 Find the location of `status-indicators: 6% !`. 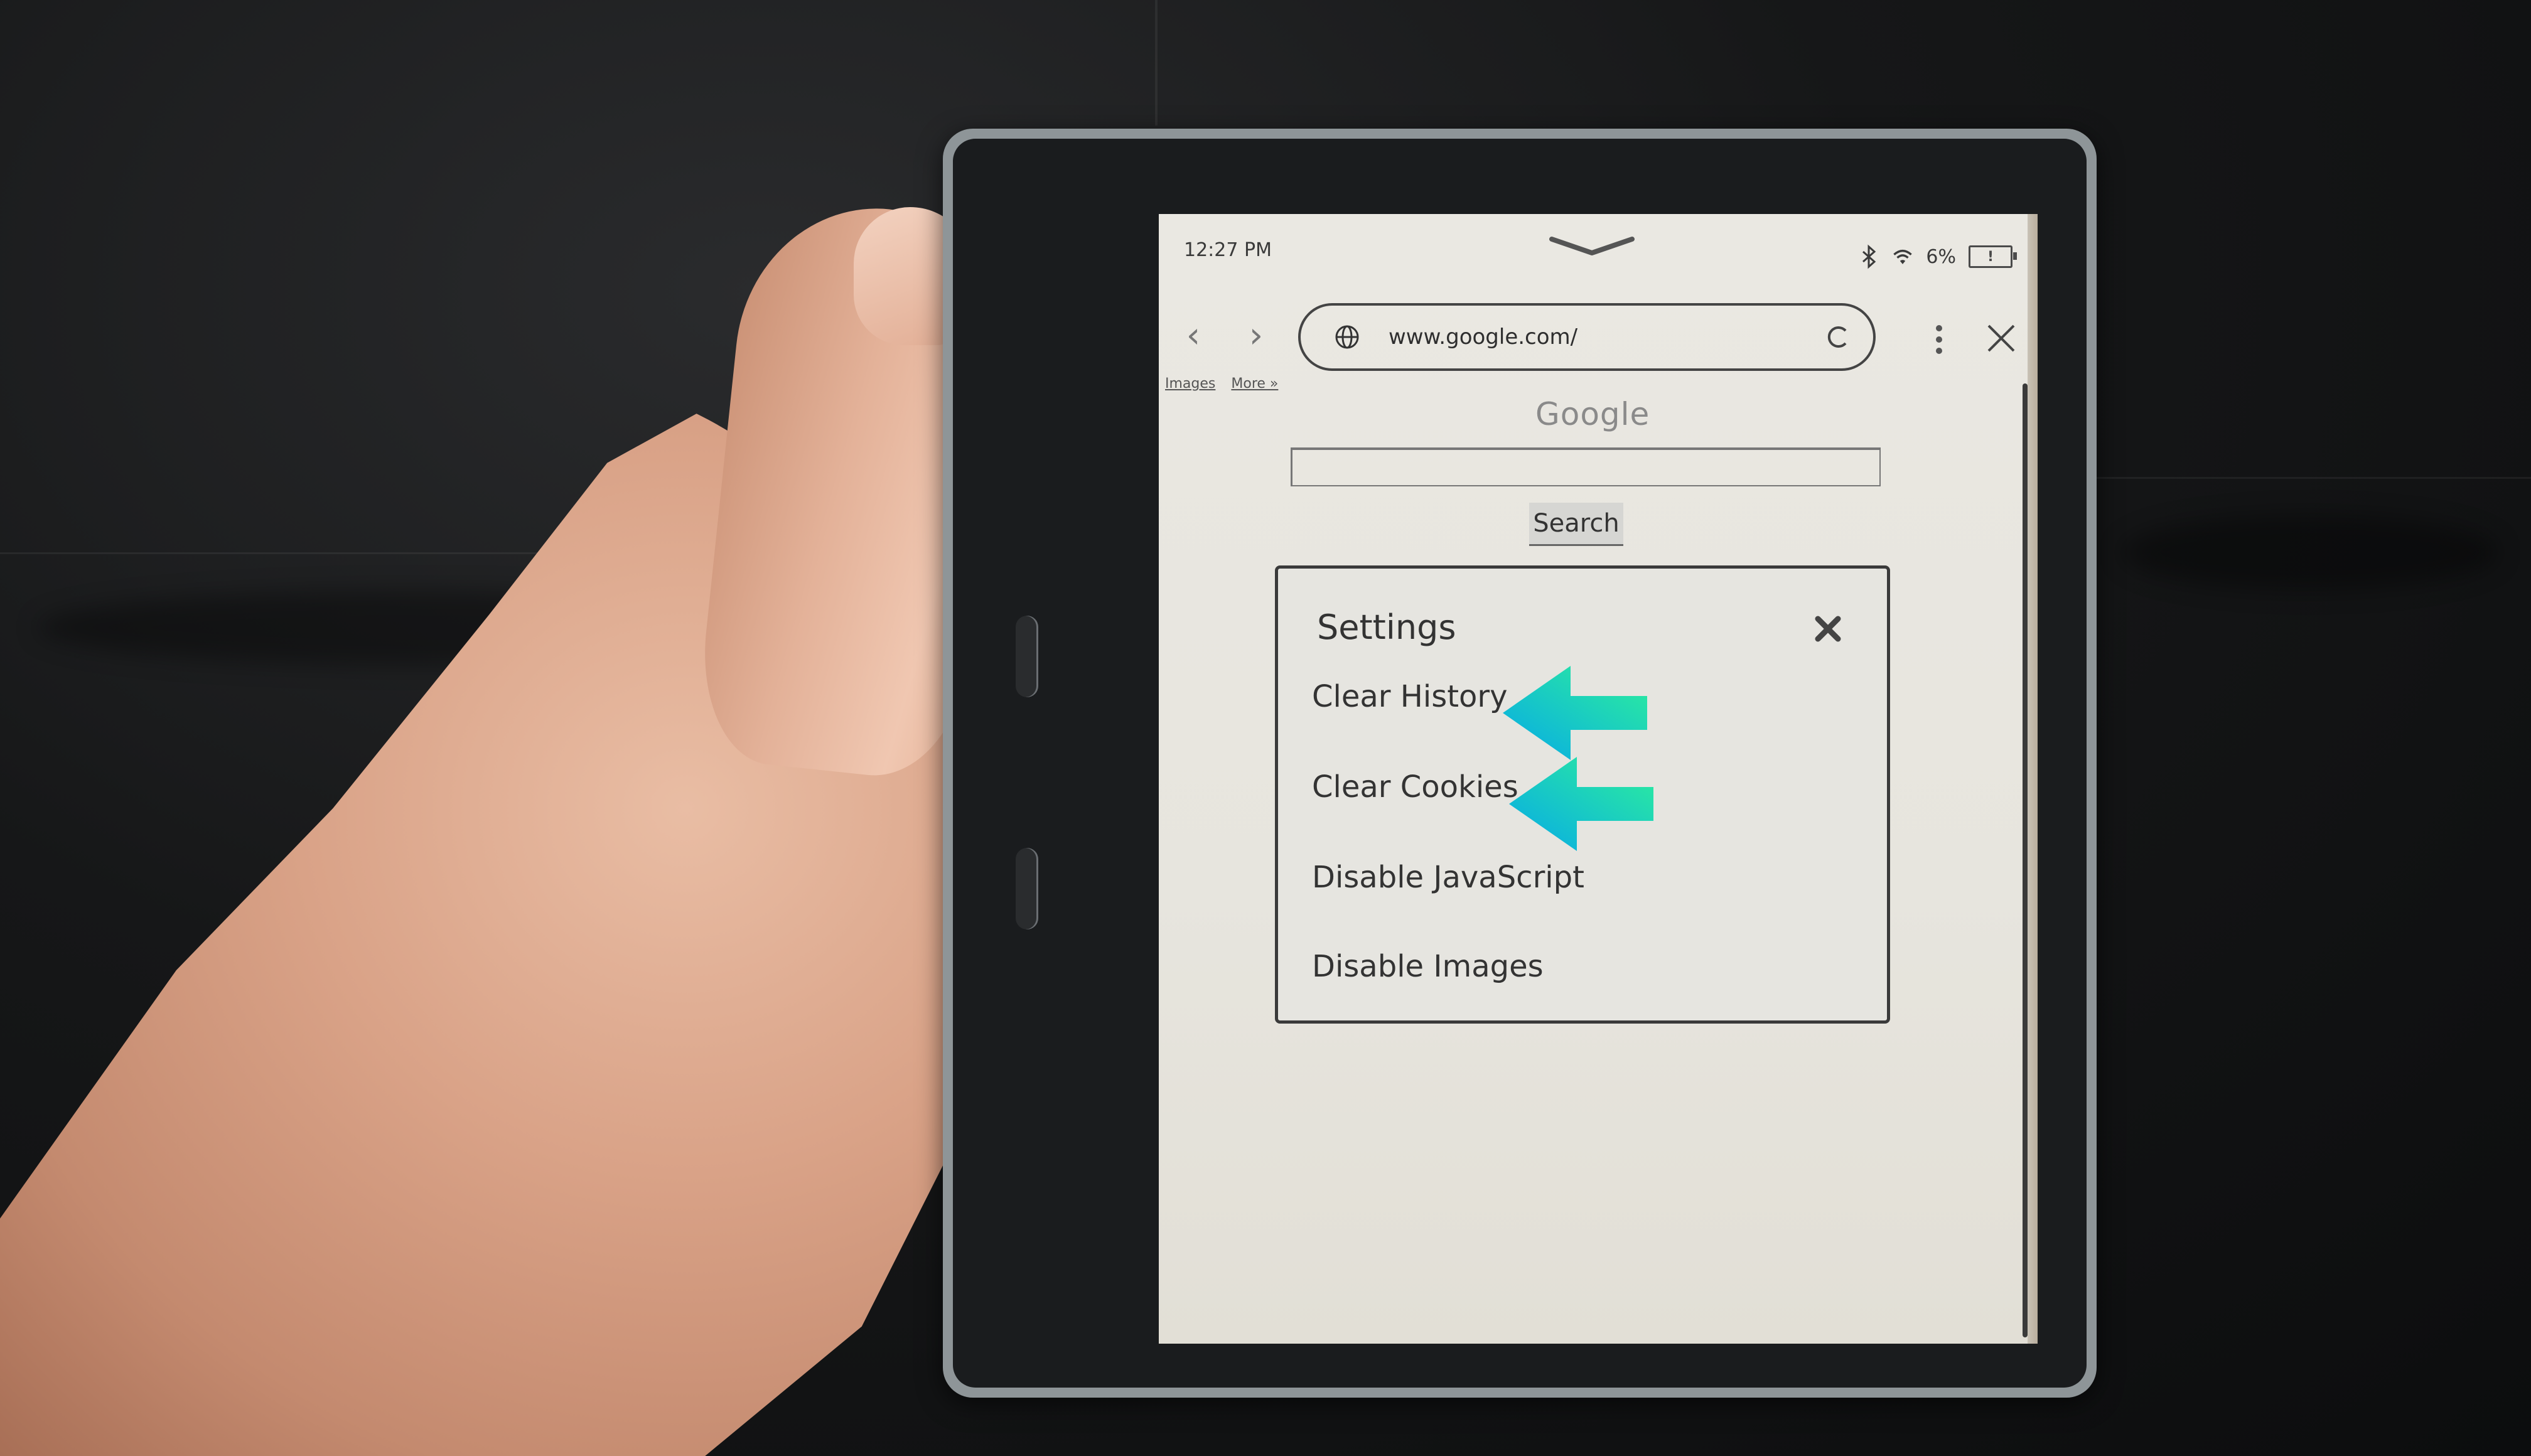

status-indicators: 6% ! is located at coordinates (1937, 256).